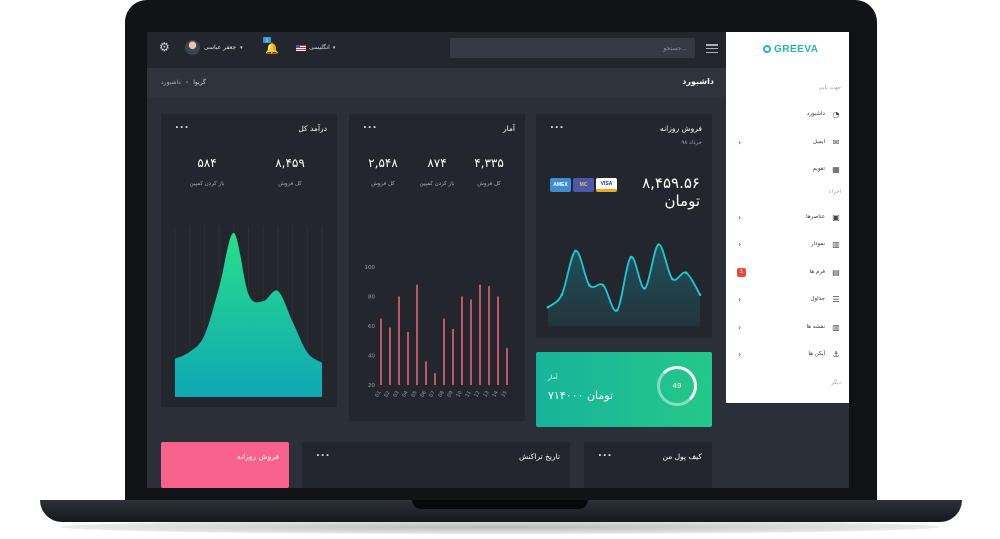  Describe the element at coordinates (817, 244) in the screenshot. I see `sidebar-item-label: نمودار` at that location.